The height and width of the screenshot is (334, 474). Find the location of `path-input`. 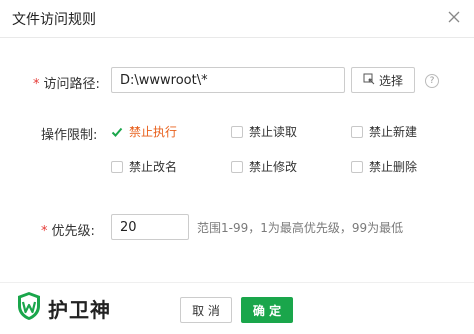

path-input is located at coordinates (228, 80).